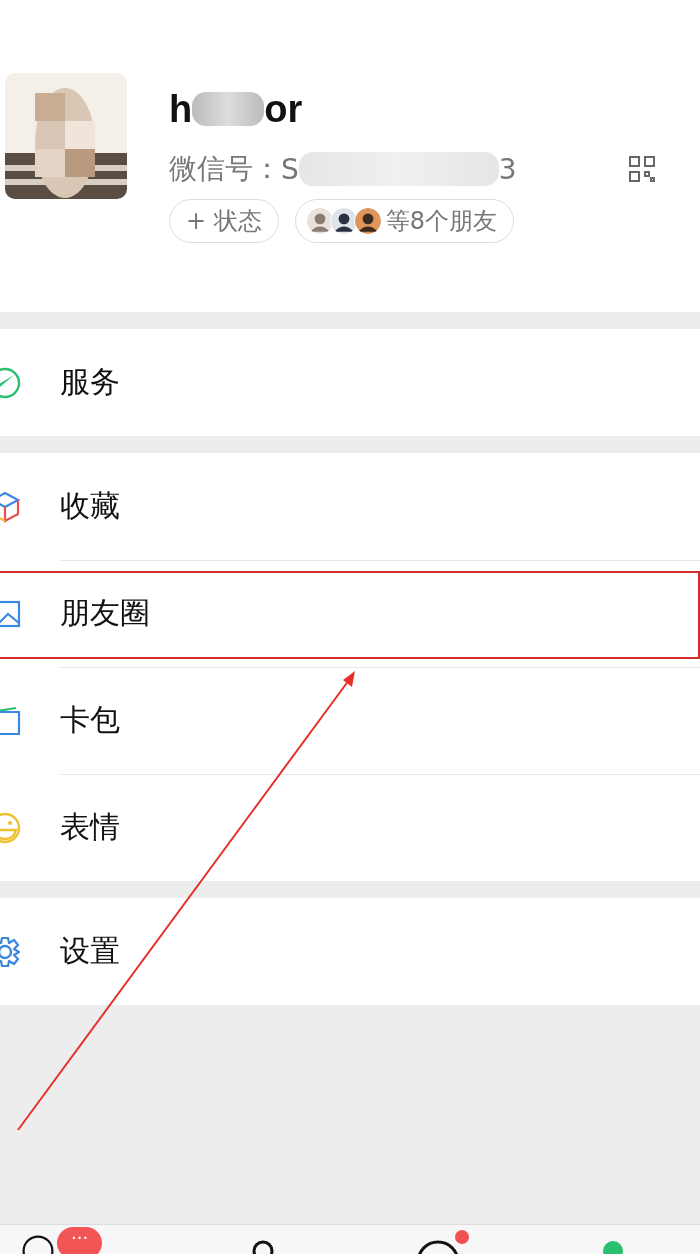  What do you see at coordinates (507, 169) in the screenshot?
I see `wechat-id: 3` at bounding box center [507, 169].